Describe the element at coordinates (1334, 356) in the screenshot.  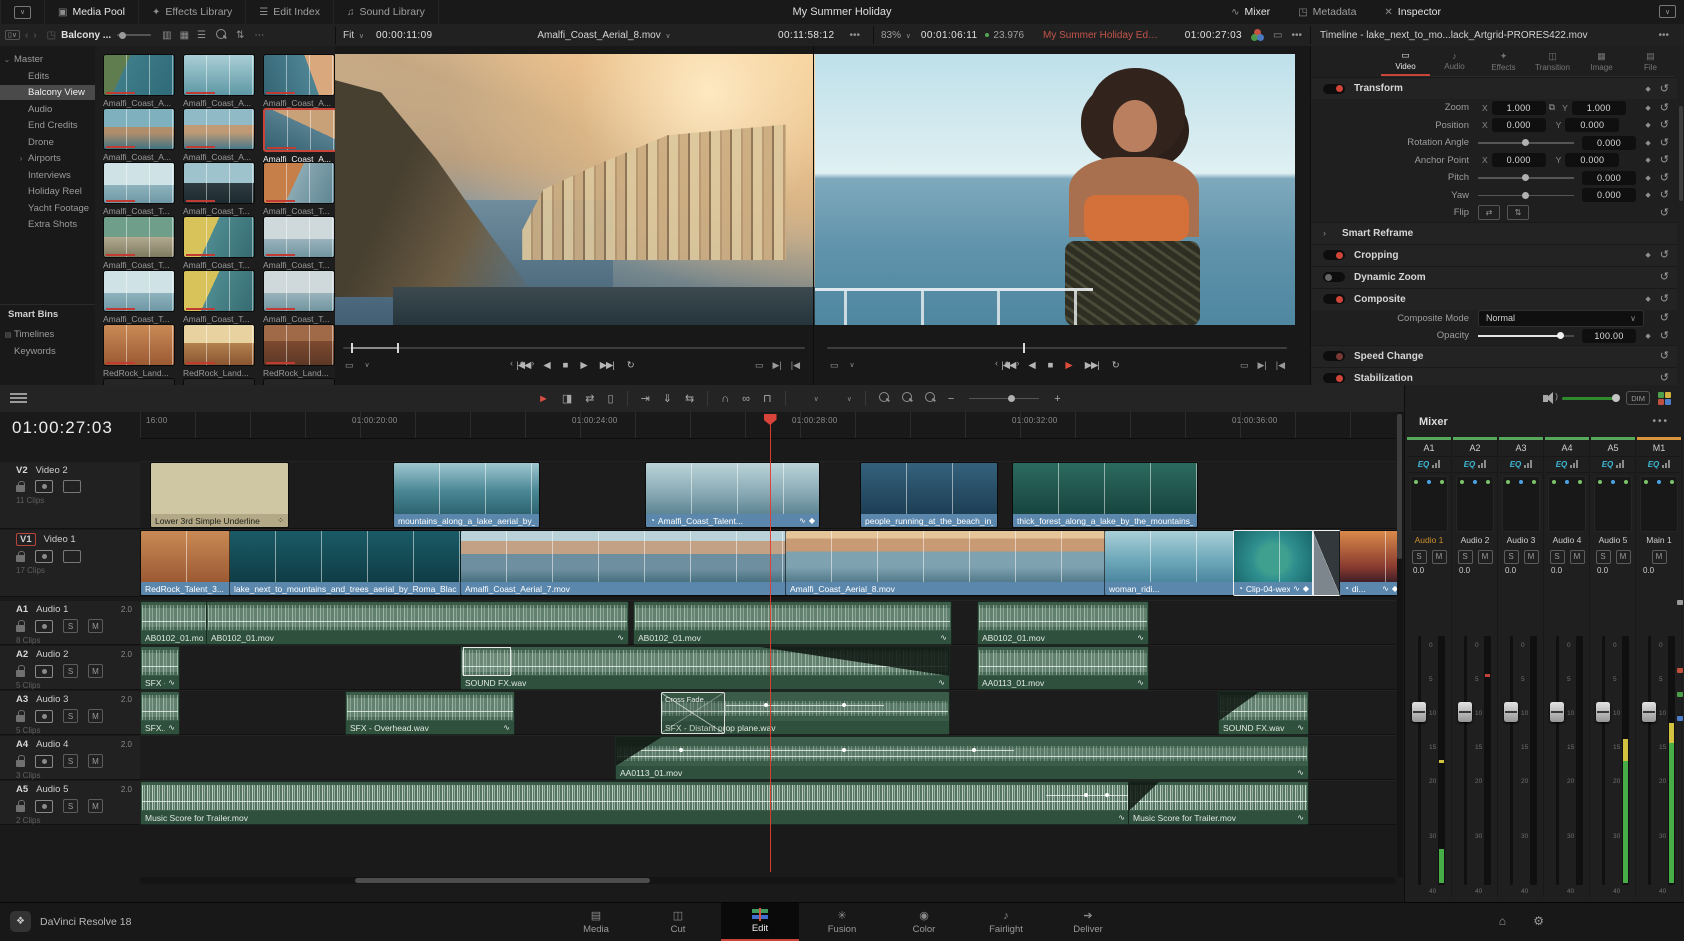
I see `speed-change-toggle` at that location.